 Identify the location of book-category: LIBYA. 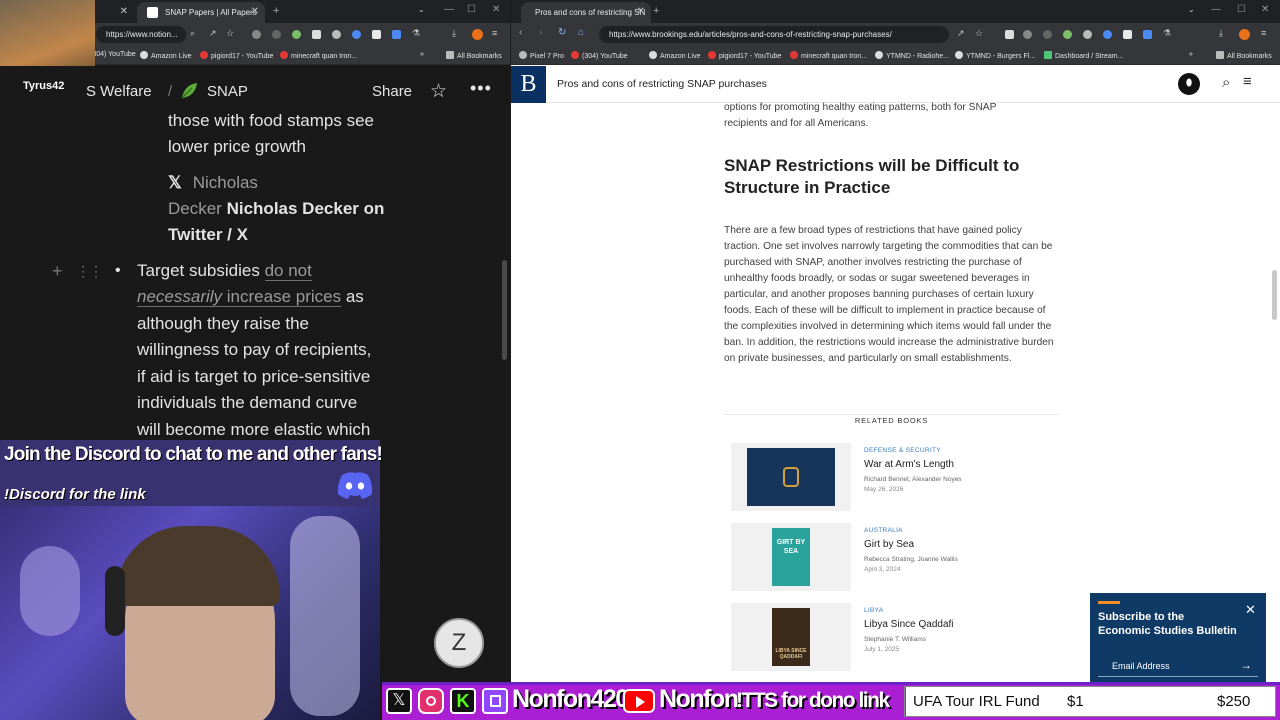
(873, 610).